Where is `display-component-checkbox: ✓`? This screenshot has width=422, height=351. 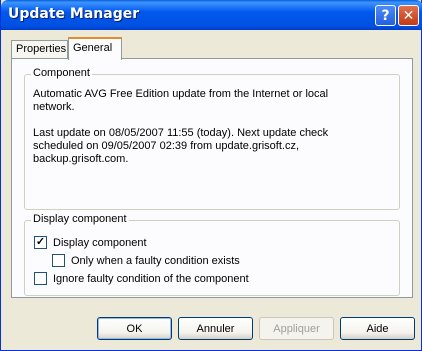 display-component-checkbox: ✓ is located at coordinates (40, 242).